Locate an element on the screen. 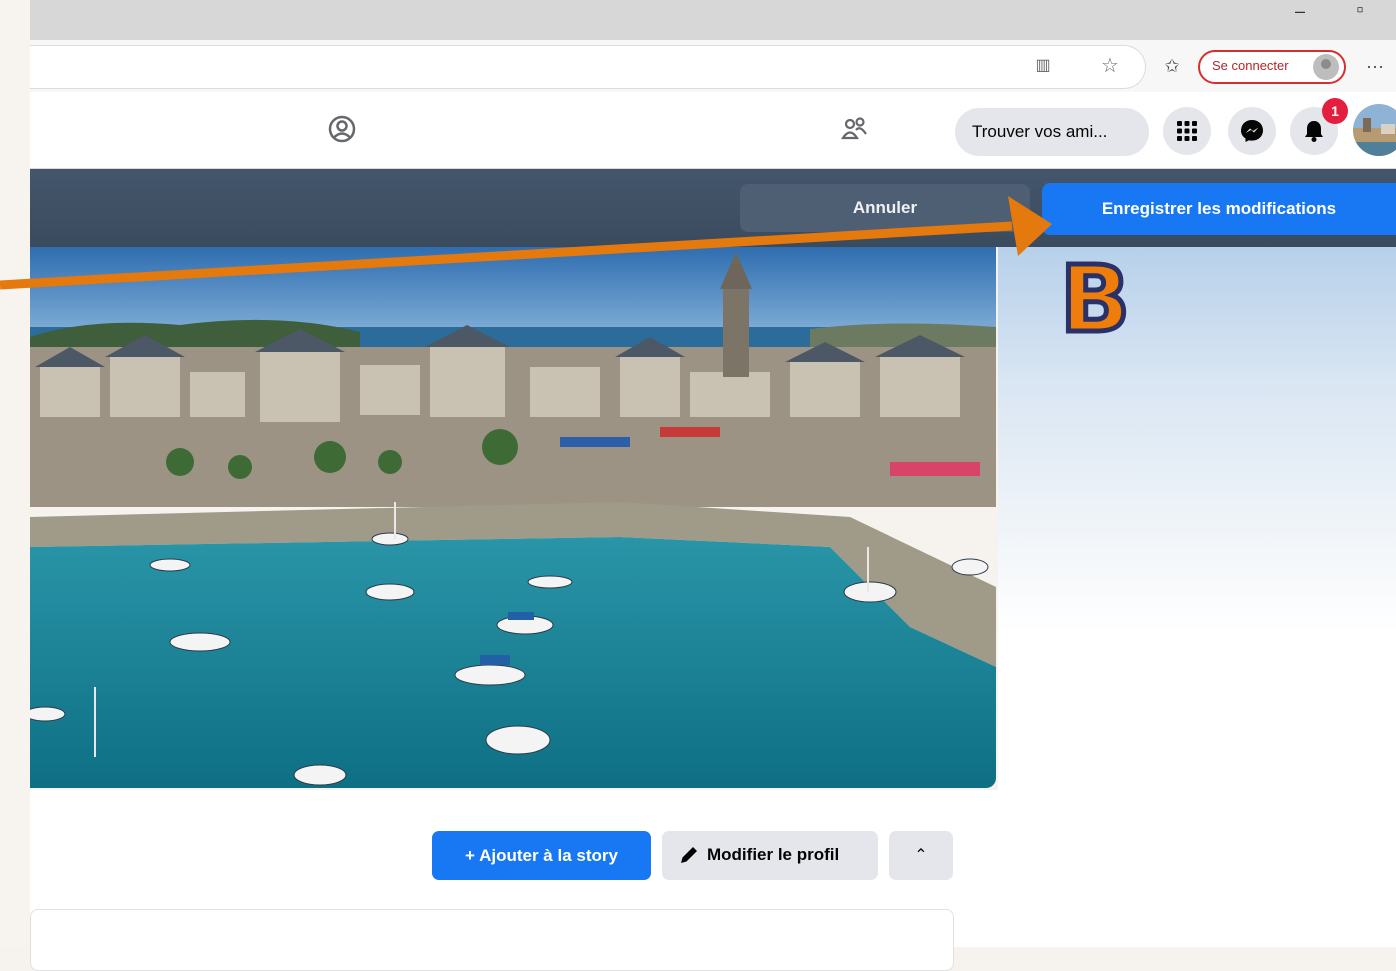  annotation-label: B is located at coordinates (1094, 299).